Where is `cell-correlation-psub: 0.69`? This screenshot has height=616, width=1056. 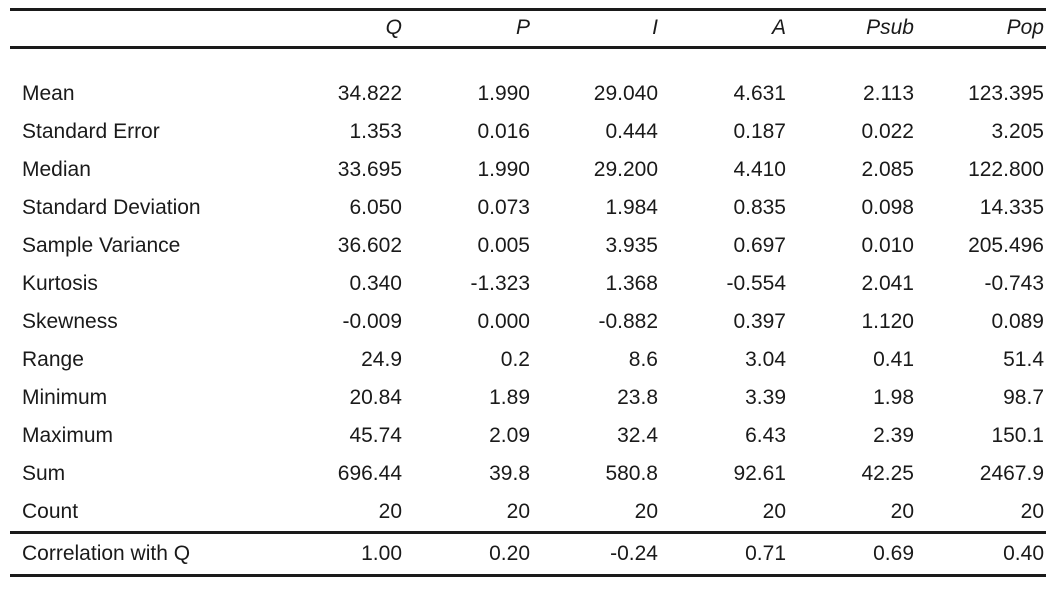 cell-correlation-psub: 0.69 is located at coordinates (893, 554).